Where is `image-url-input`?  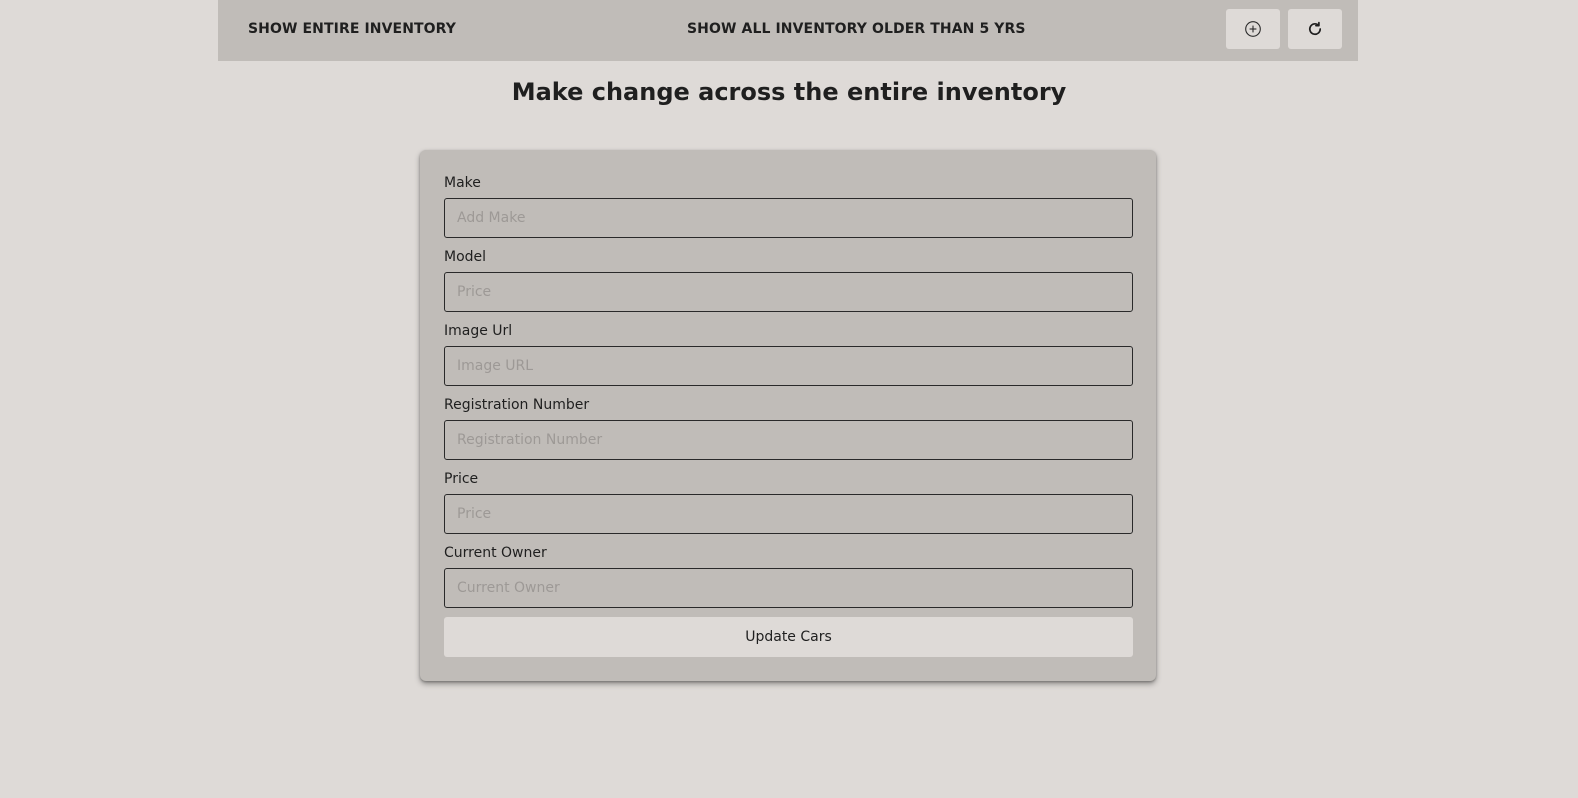 image-url-input is located at coordinates (788, 366).